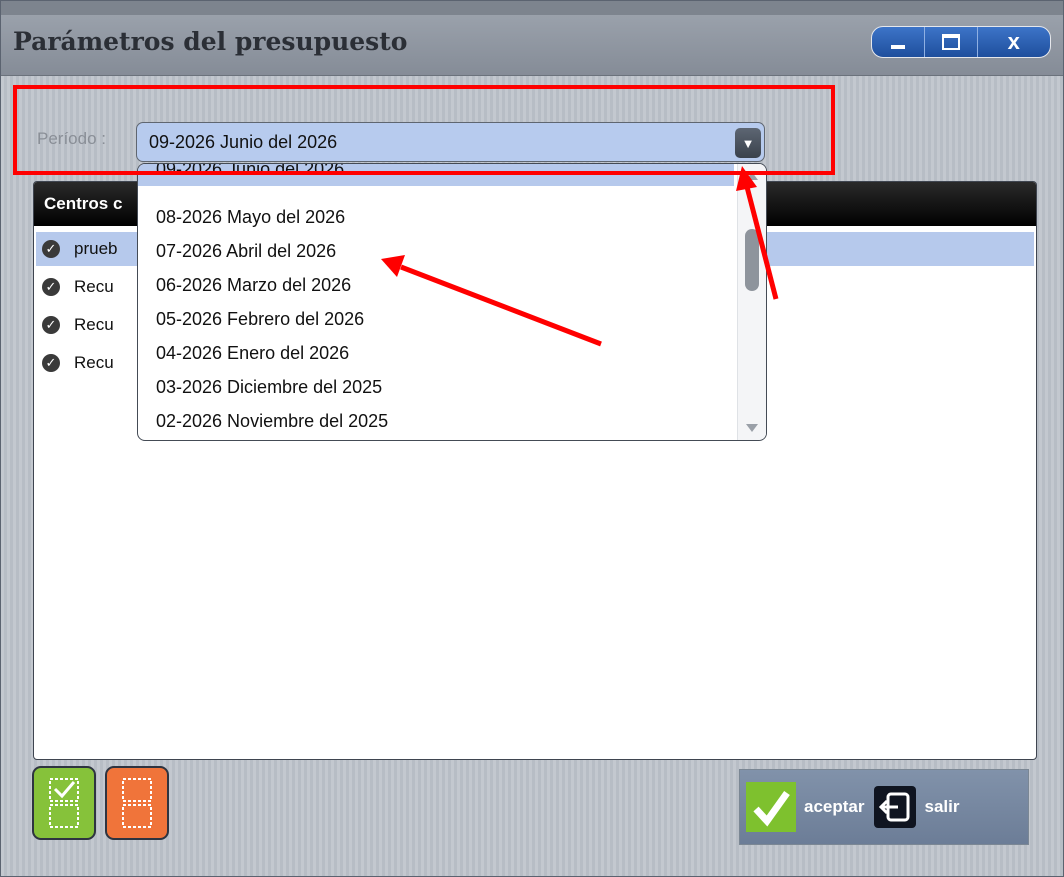 This screenshot has height=877, width=1064. What do you see at coordinates (752, 260) in the screenshot?
I see `scroll-thumb` at bounding box center [752, 260].